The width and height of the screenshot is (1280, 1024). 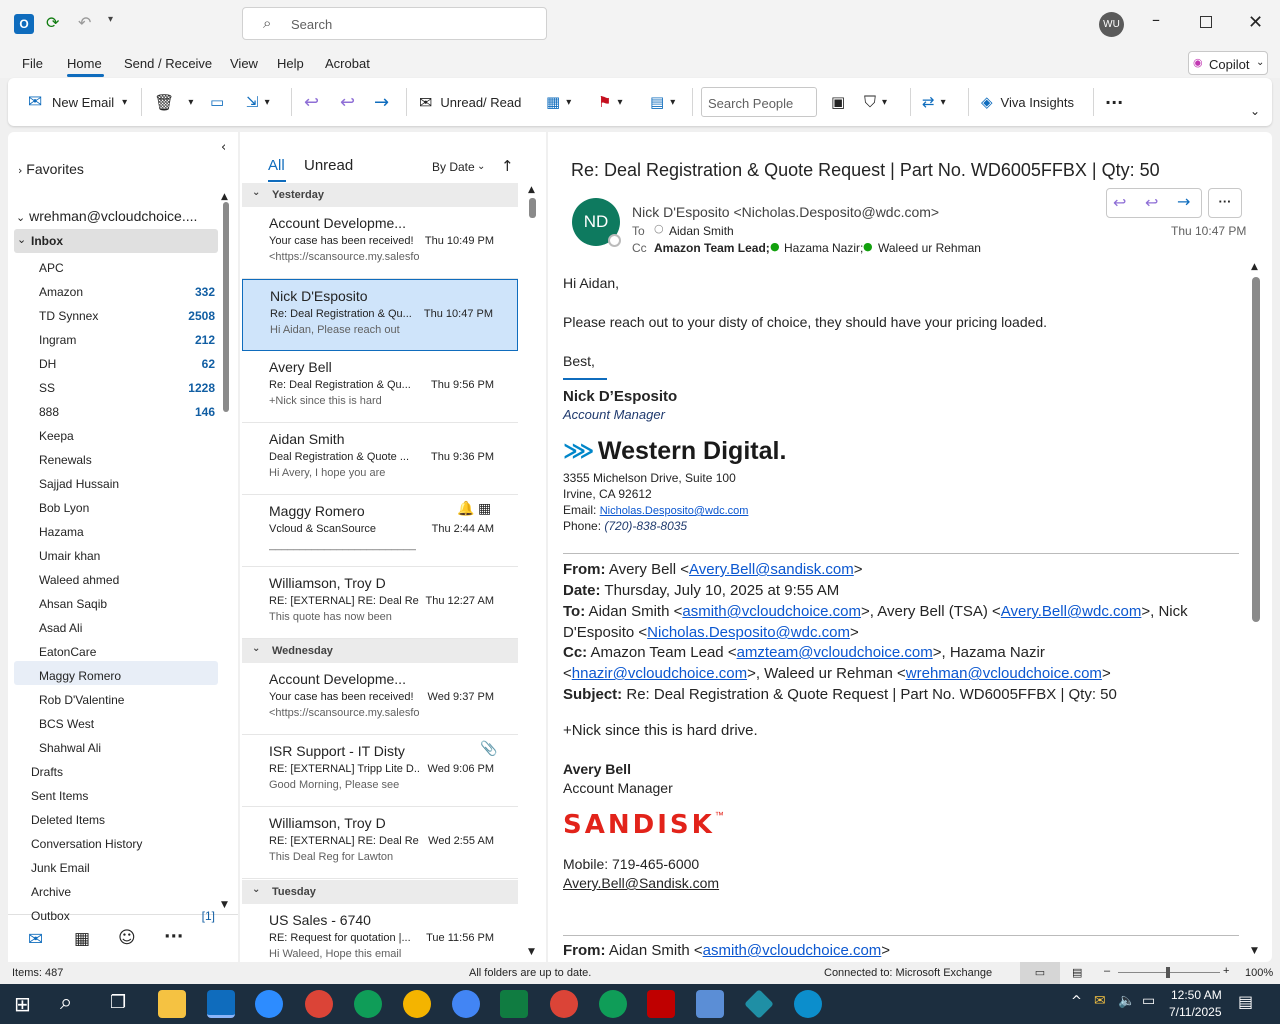 I want to click on task-view-icon: ❐, so click(x=118, y=1002).